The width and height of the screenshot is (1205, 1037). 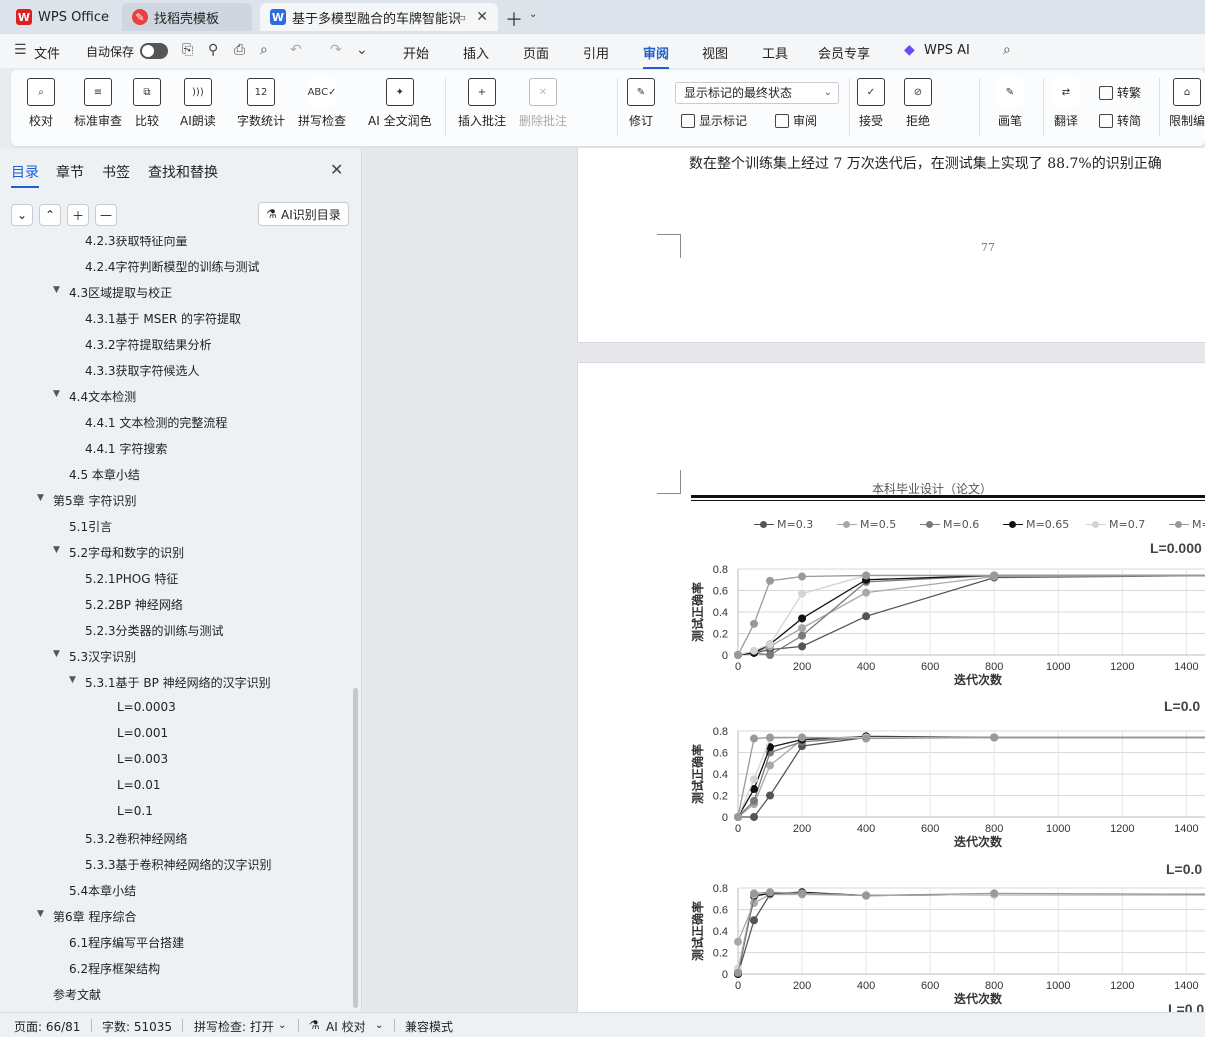 I want to click on proofread-button: ⌕ 校对, so click(x=41, y=103).